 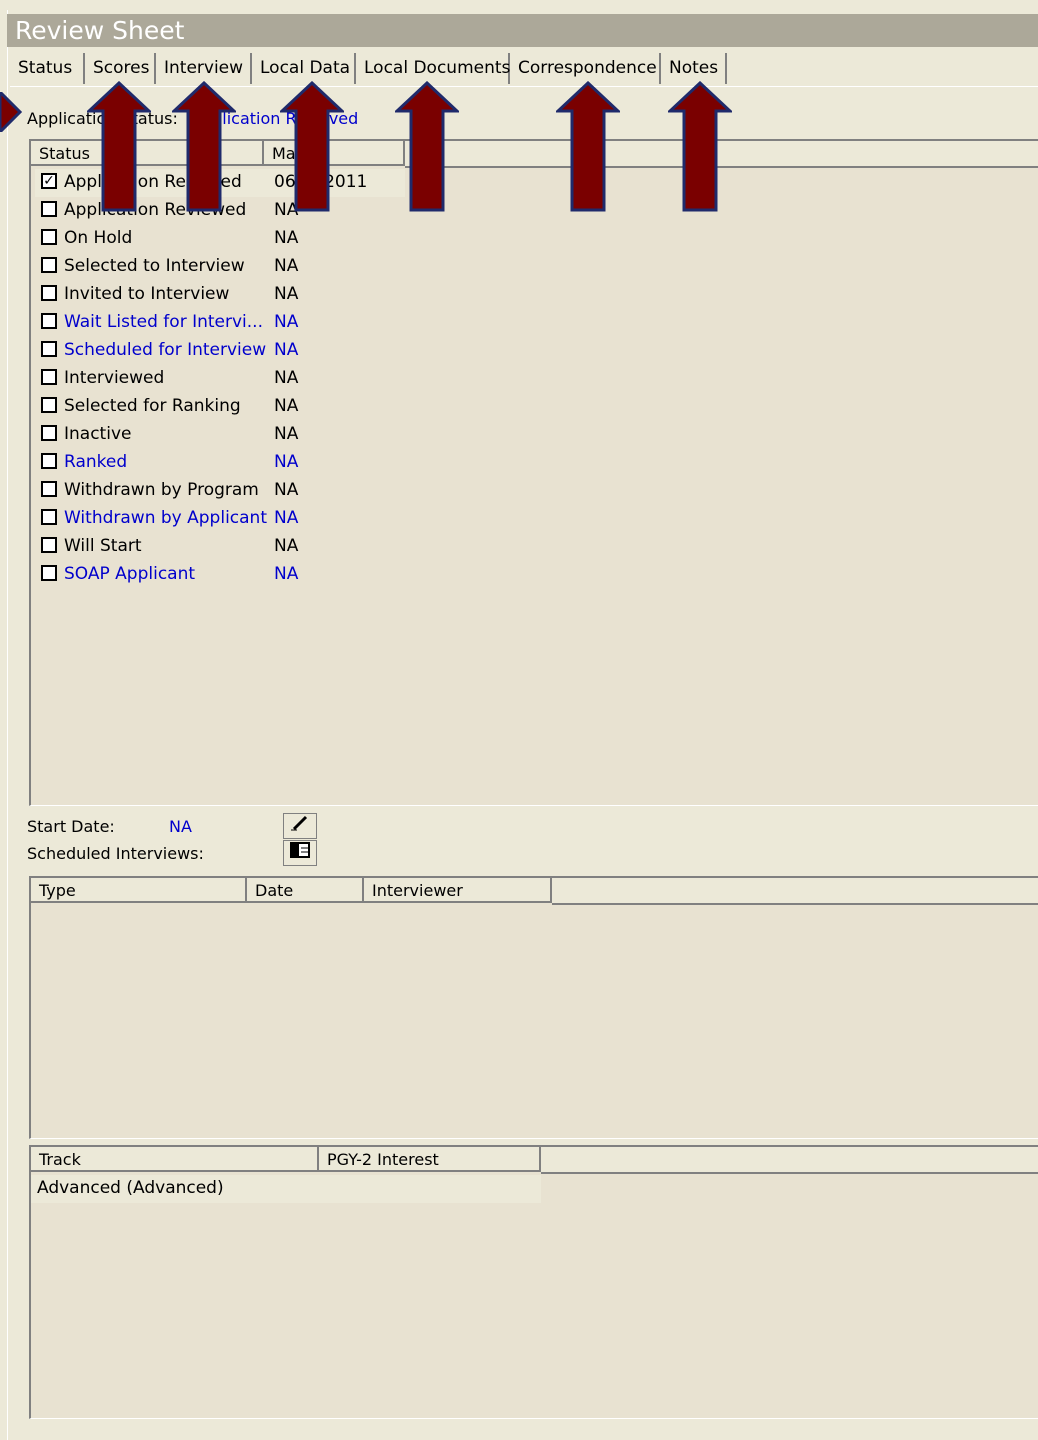 What do you see at coordinates (165, 518) in the screenshot?
I see `status-name: Withdrawn by Applicant` at bounding box center [165, 518].